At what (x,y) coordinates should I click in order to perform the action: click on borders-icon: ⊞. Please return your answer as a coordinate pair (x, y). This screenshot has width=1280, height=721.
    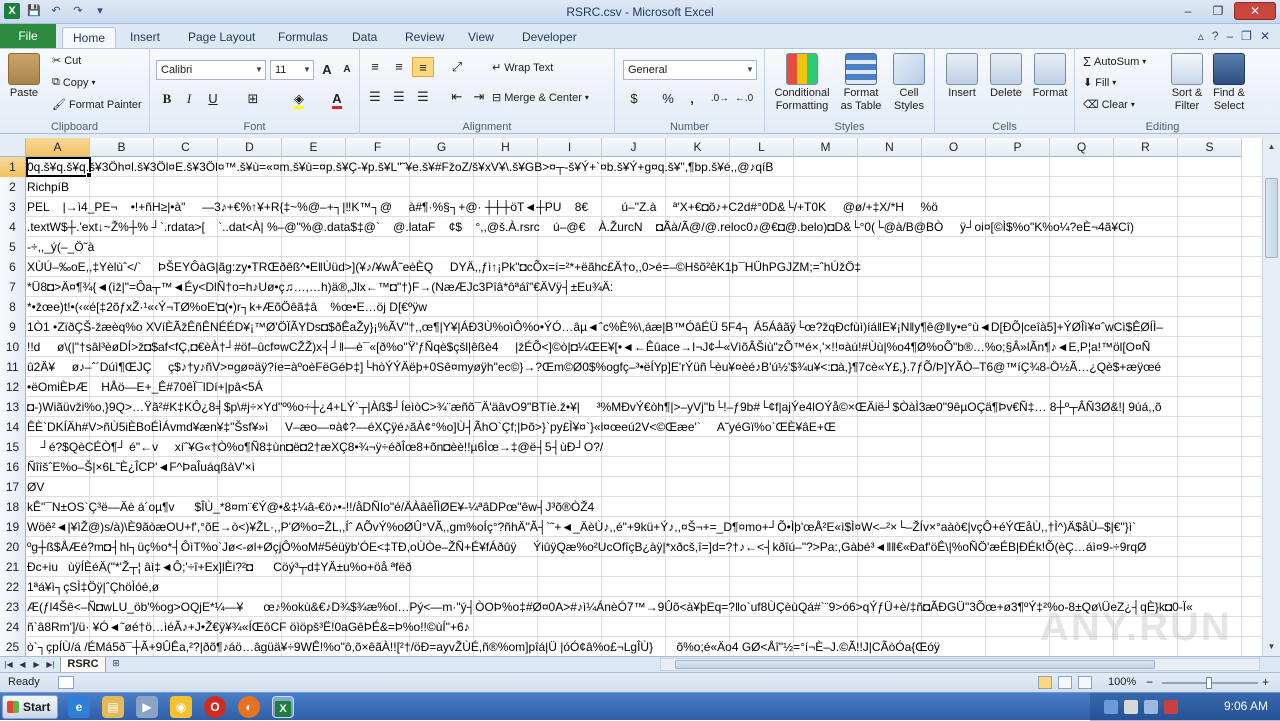
    Looking at the image, I should click on (253, 99).